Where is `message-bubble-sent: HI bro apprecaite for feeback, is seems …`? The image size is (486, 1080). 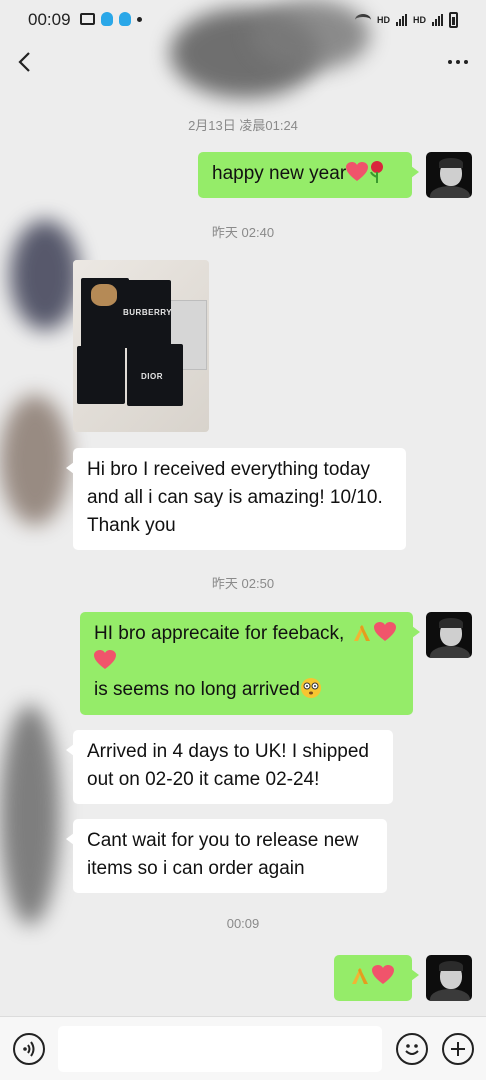 message-bubble-sent: HI bro apprecaite for feeback, is seems … is located at coordinates (250, 663).